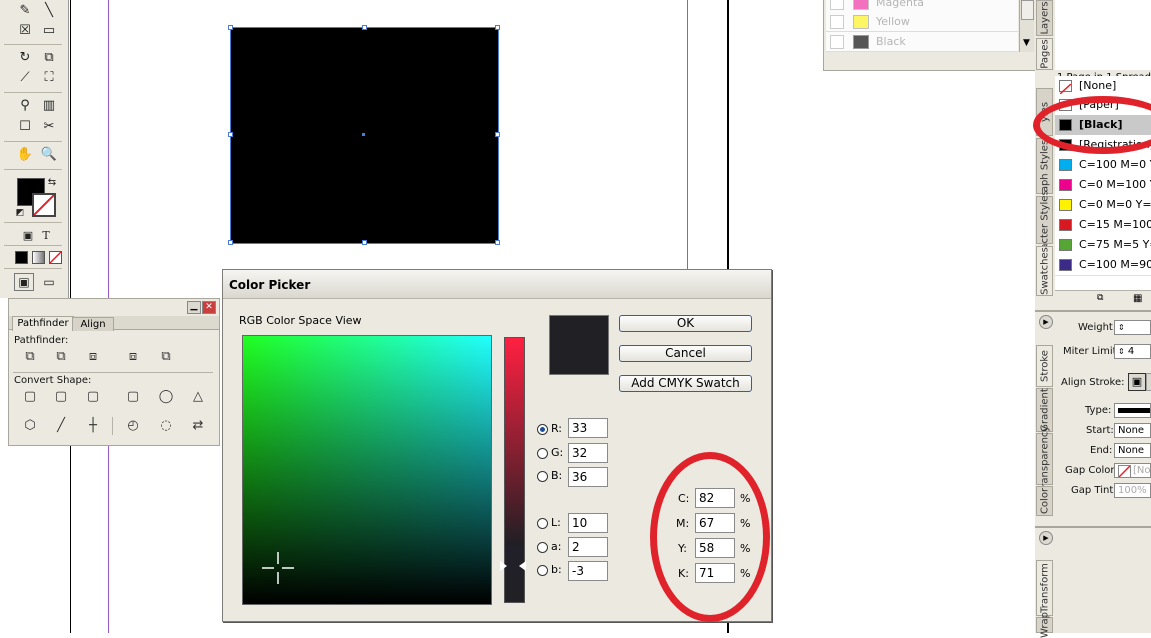 Image resolution: width=1151 pixels, height=638 pixels. I want to click on open-path-icon: ◴, so click(133, 426).